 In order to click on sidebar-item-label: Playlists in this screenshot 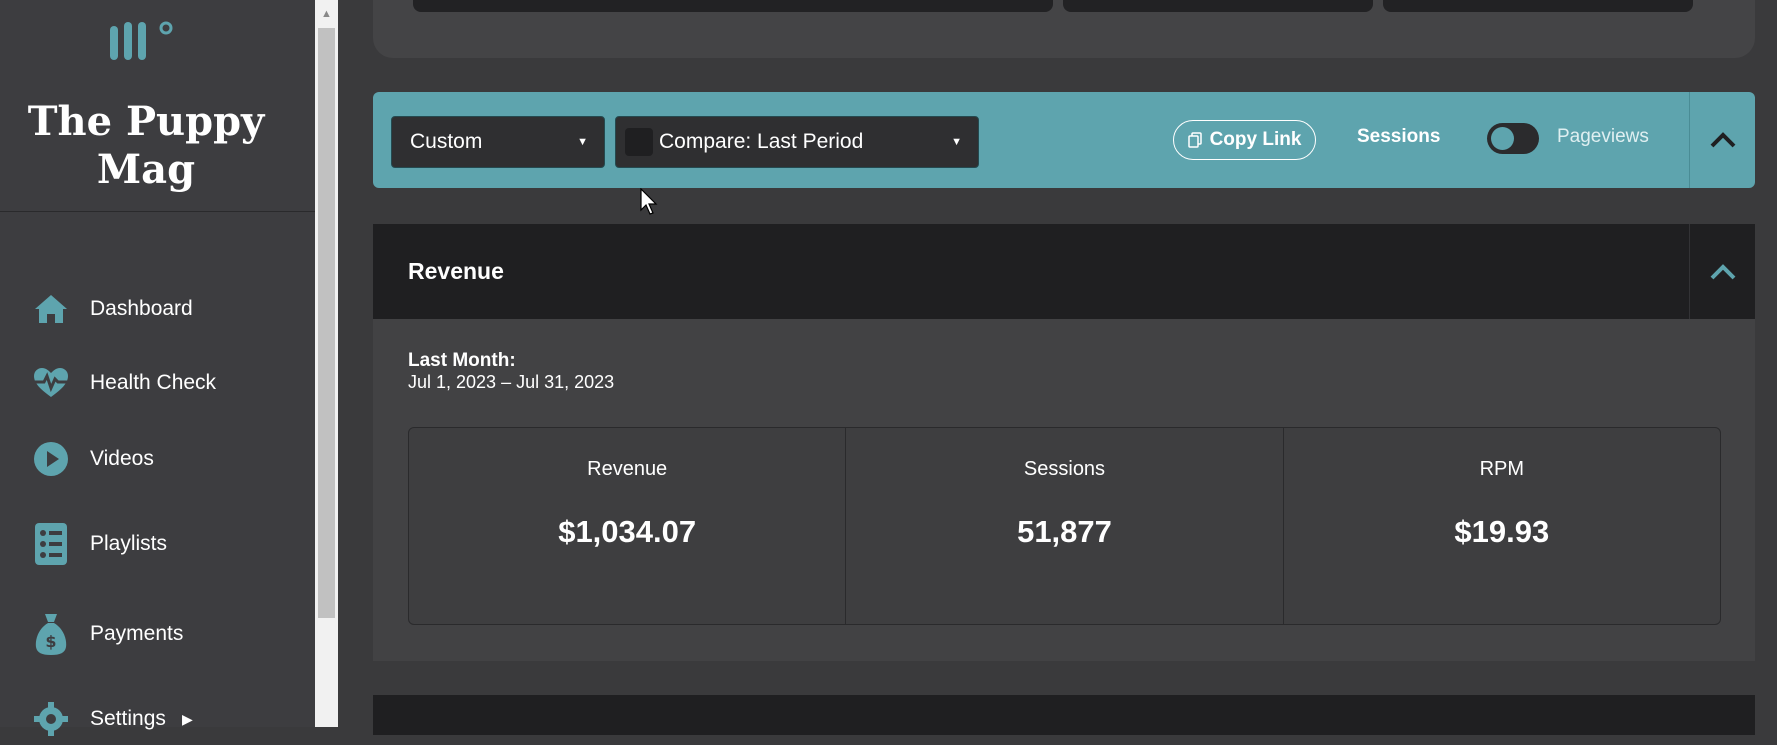, I will do `click(129, 543)`.